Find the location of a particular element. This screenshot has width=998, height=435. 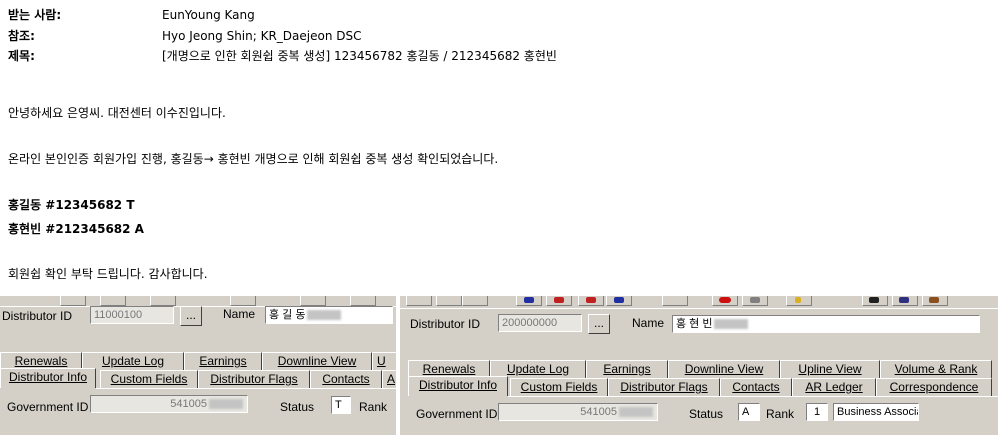

member-2: 홍현빈 #212345682 A is located at coordinates (76, 229).